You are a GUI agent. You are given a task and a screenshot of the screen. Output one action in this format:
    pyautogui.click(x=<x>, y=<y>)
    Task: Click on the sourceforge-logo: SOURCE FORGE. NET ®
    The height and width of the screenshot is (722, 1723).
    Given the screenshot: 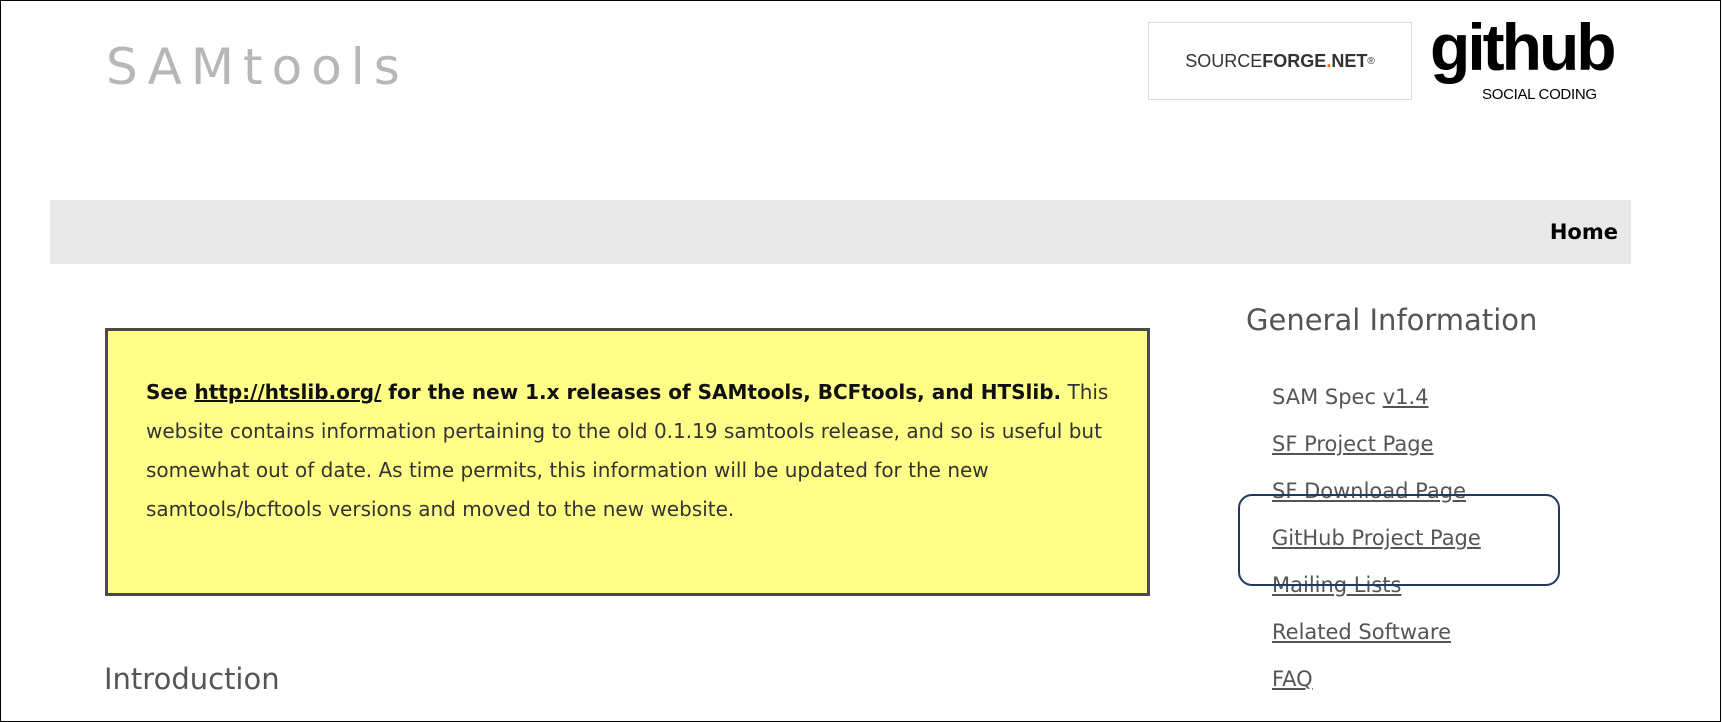 What is the action you would take?
    pyautogui.click(x=1280, y=61)
    